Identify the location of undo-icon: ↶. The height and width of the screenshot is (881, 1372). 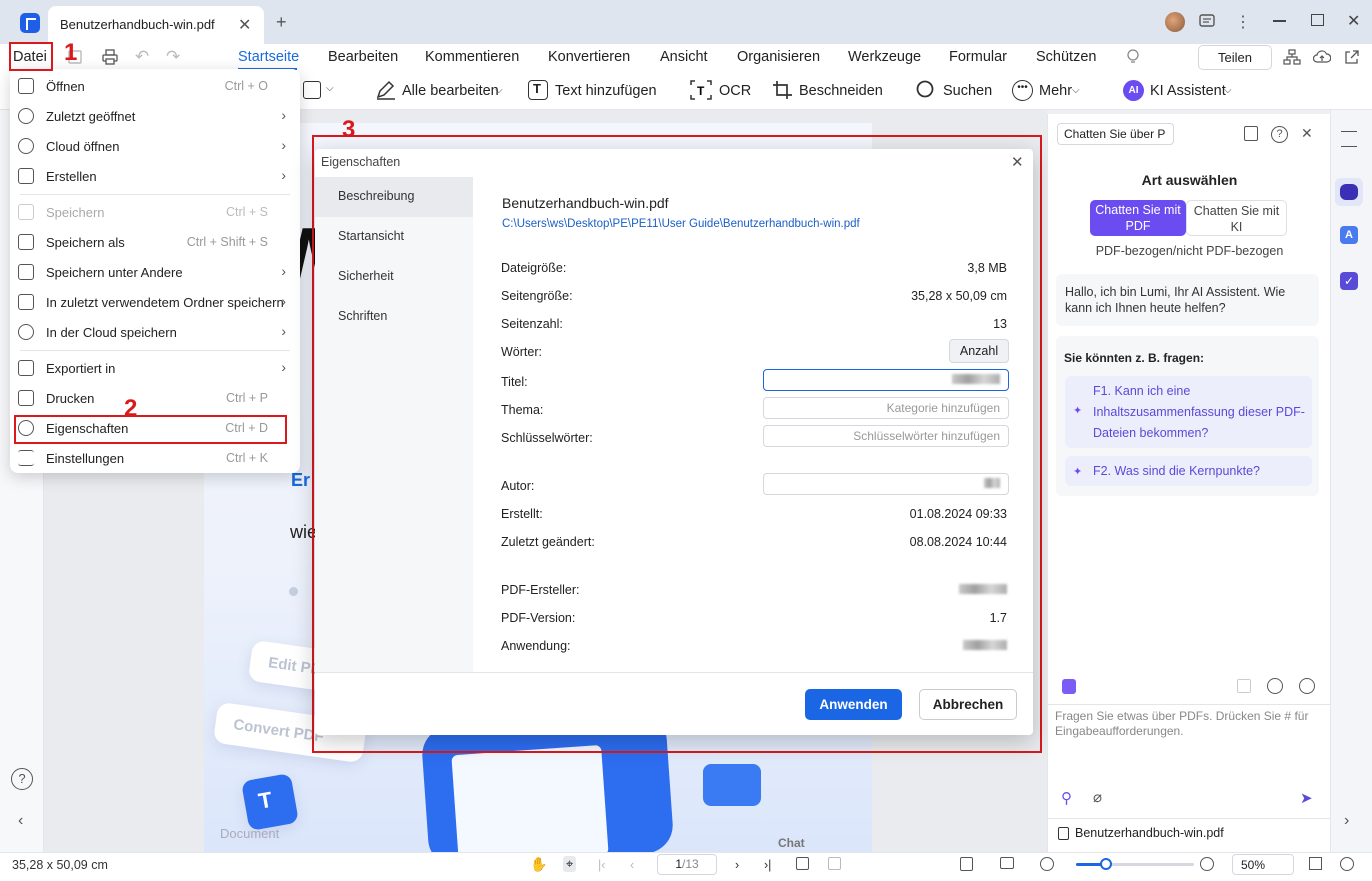
(142, 57).